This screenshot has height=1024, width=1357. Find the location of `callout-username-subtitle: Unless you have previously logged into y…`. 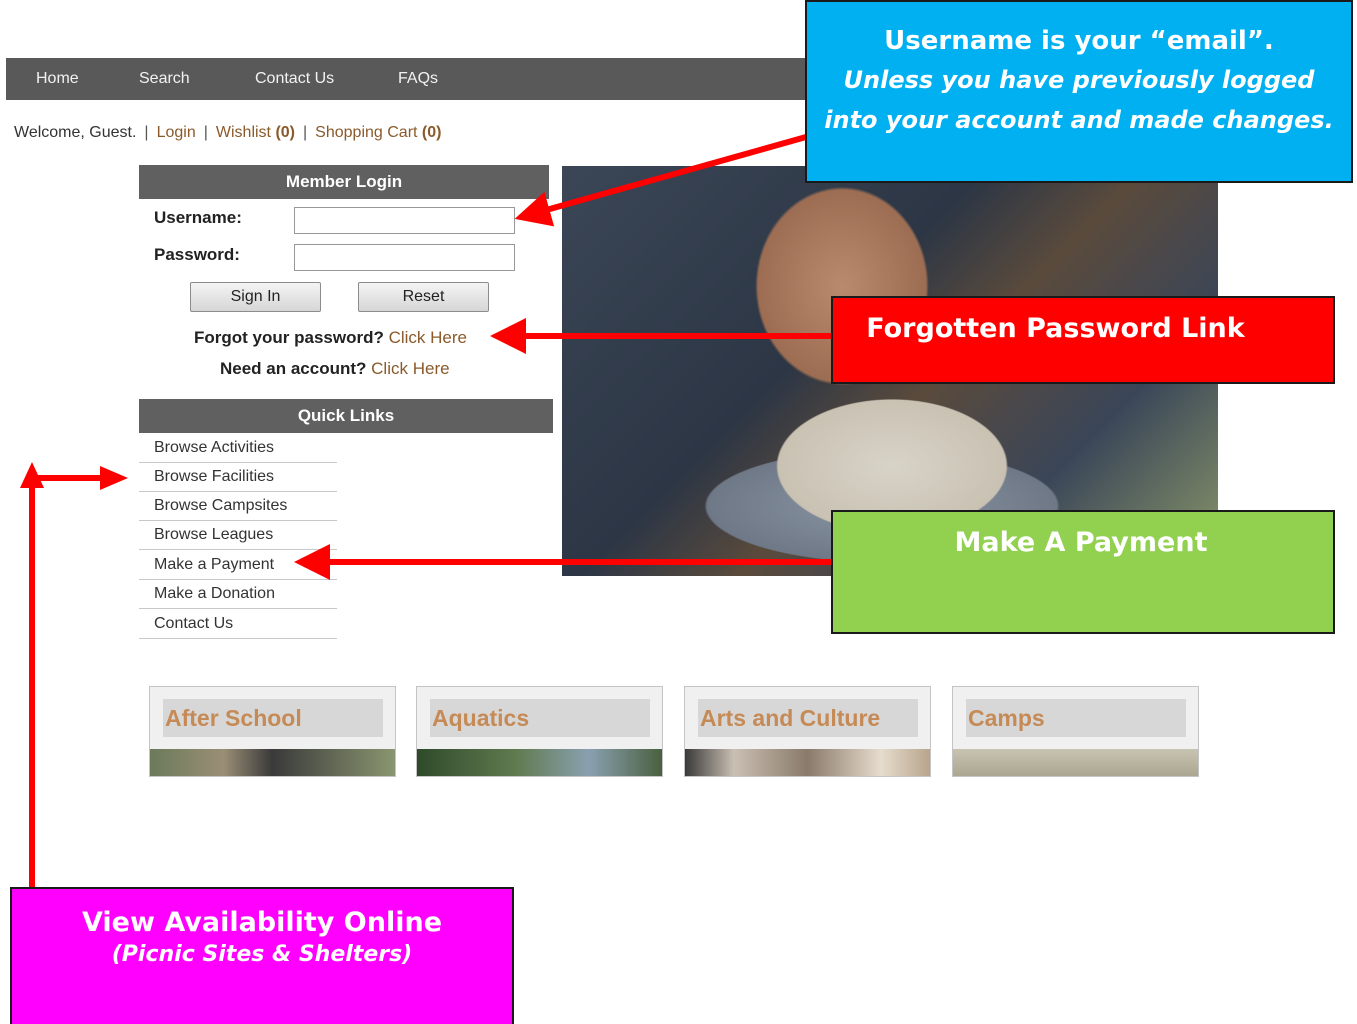

callout-username-subtitle: Unless you have previously logged into y… is located at coordinates (1079, 100).